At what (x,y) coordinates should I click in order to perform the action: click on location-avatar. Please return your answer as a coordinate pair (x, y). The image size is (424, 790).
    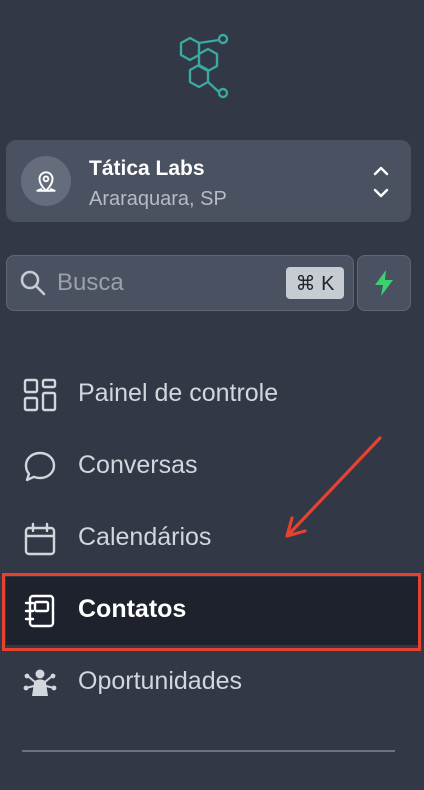
    Looking at the image, I should click on (46, 181).